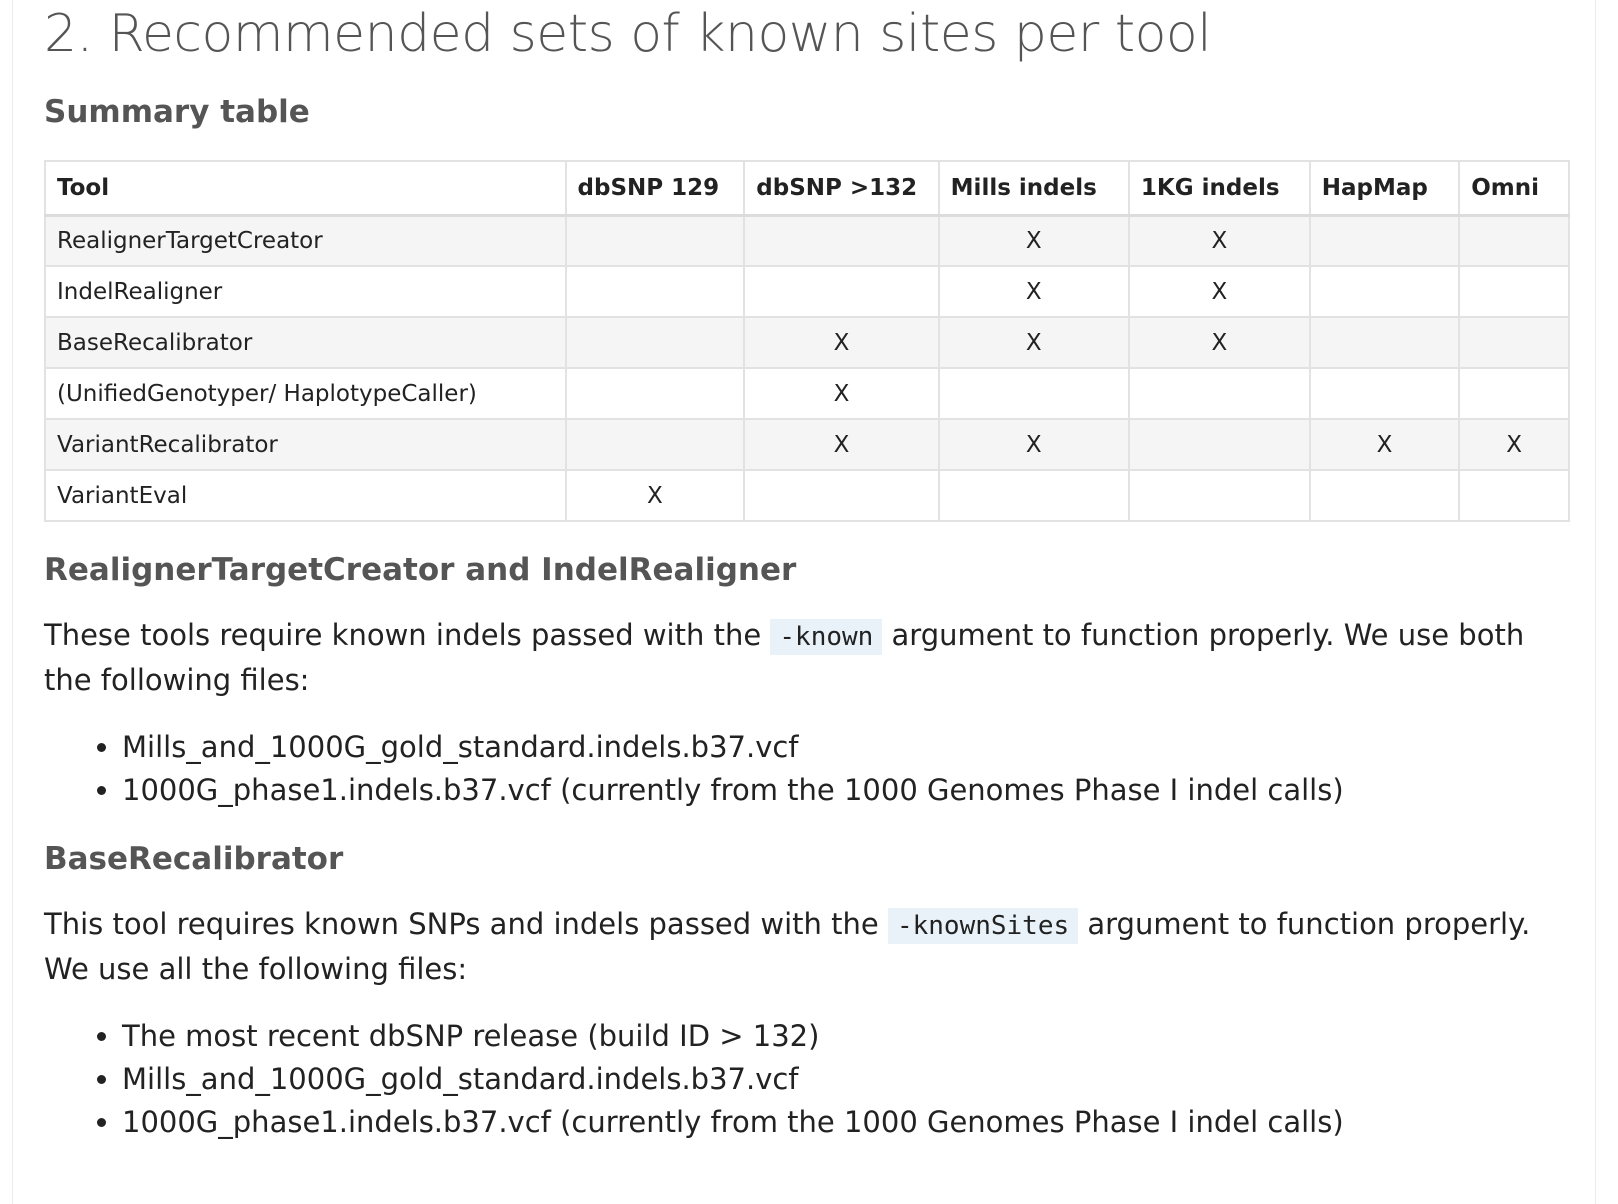 This screenshot has width=1618, height=1204. I want to click on baserecalibrator-section-heading: BaseRecalibrator, so click(194, 859).